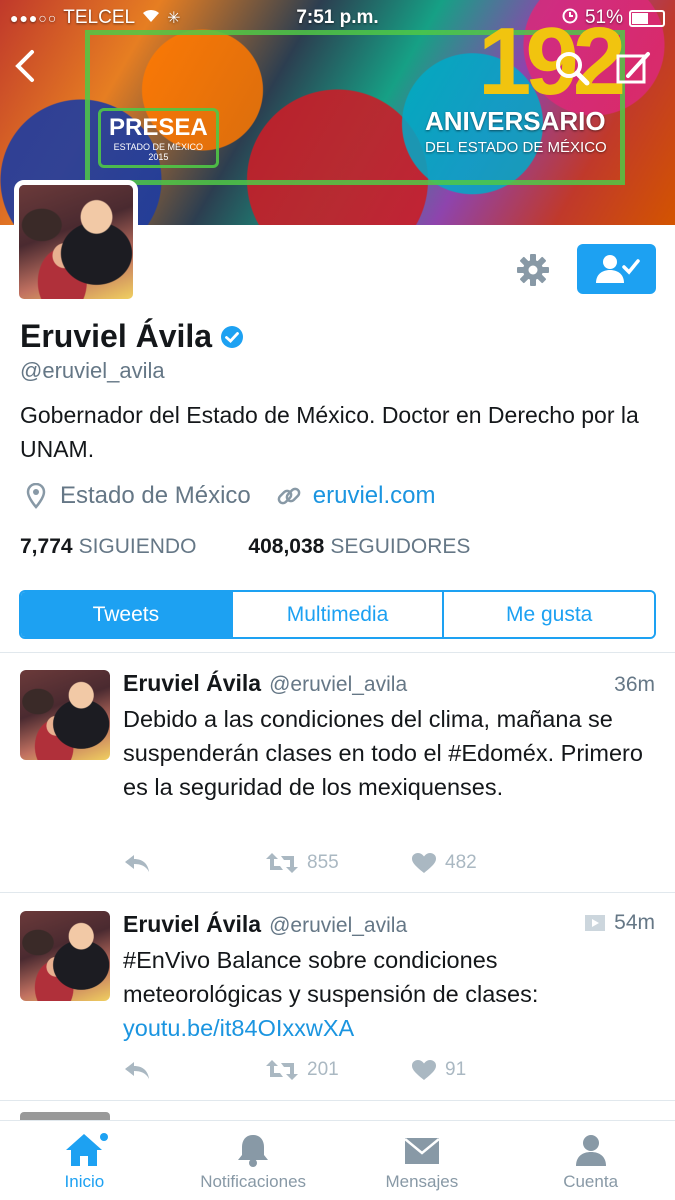 The image size is (675, 1200). Describe the element at coordinates (282, 1070) in the screenshot. I see `retweet-icon` at that location.